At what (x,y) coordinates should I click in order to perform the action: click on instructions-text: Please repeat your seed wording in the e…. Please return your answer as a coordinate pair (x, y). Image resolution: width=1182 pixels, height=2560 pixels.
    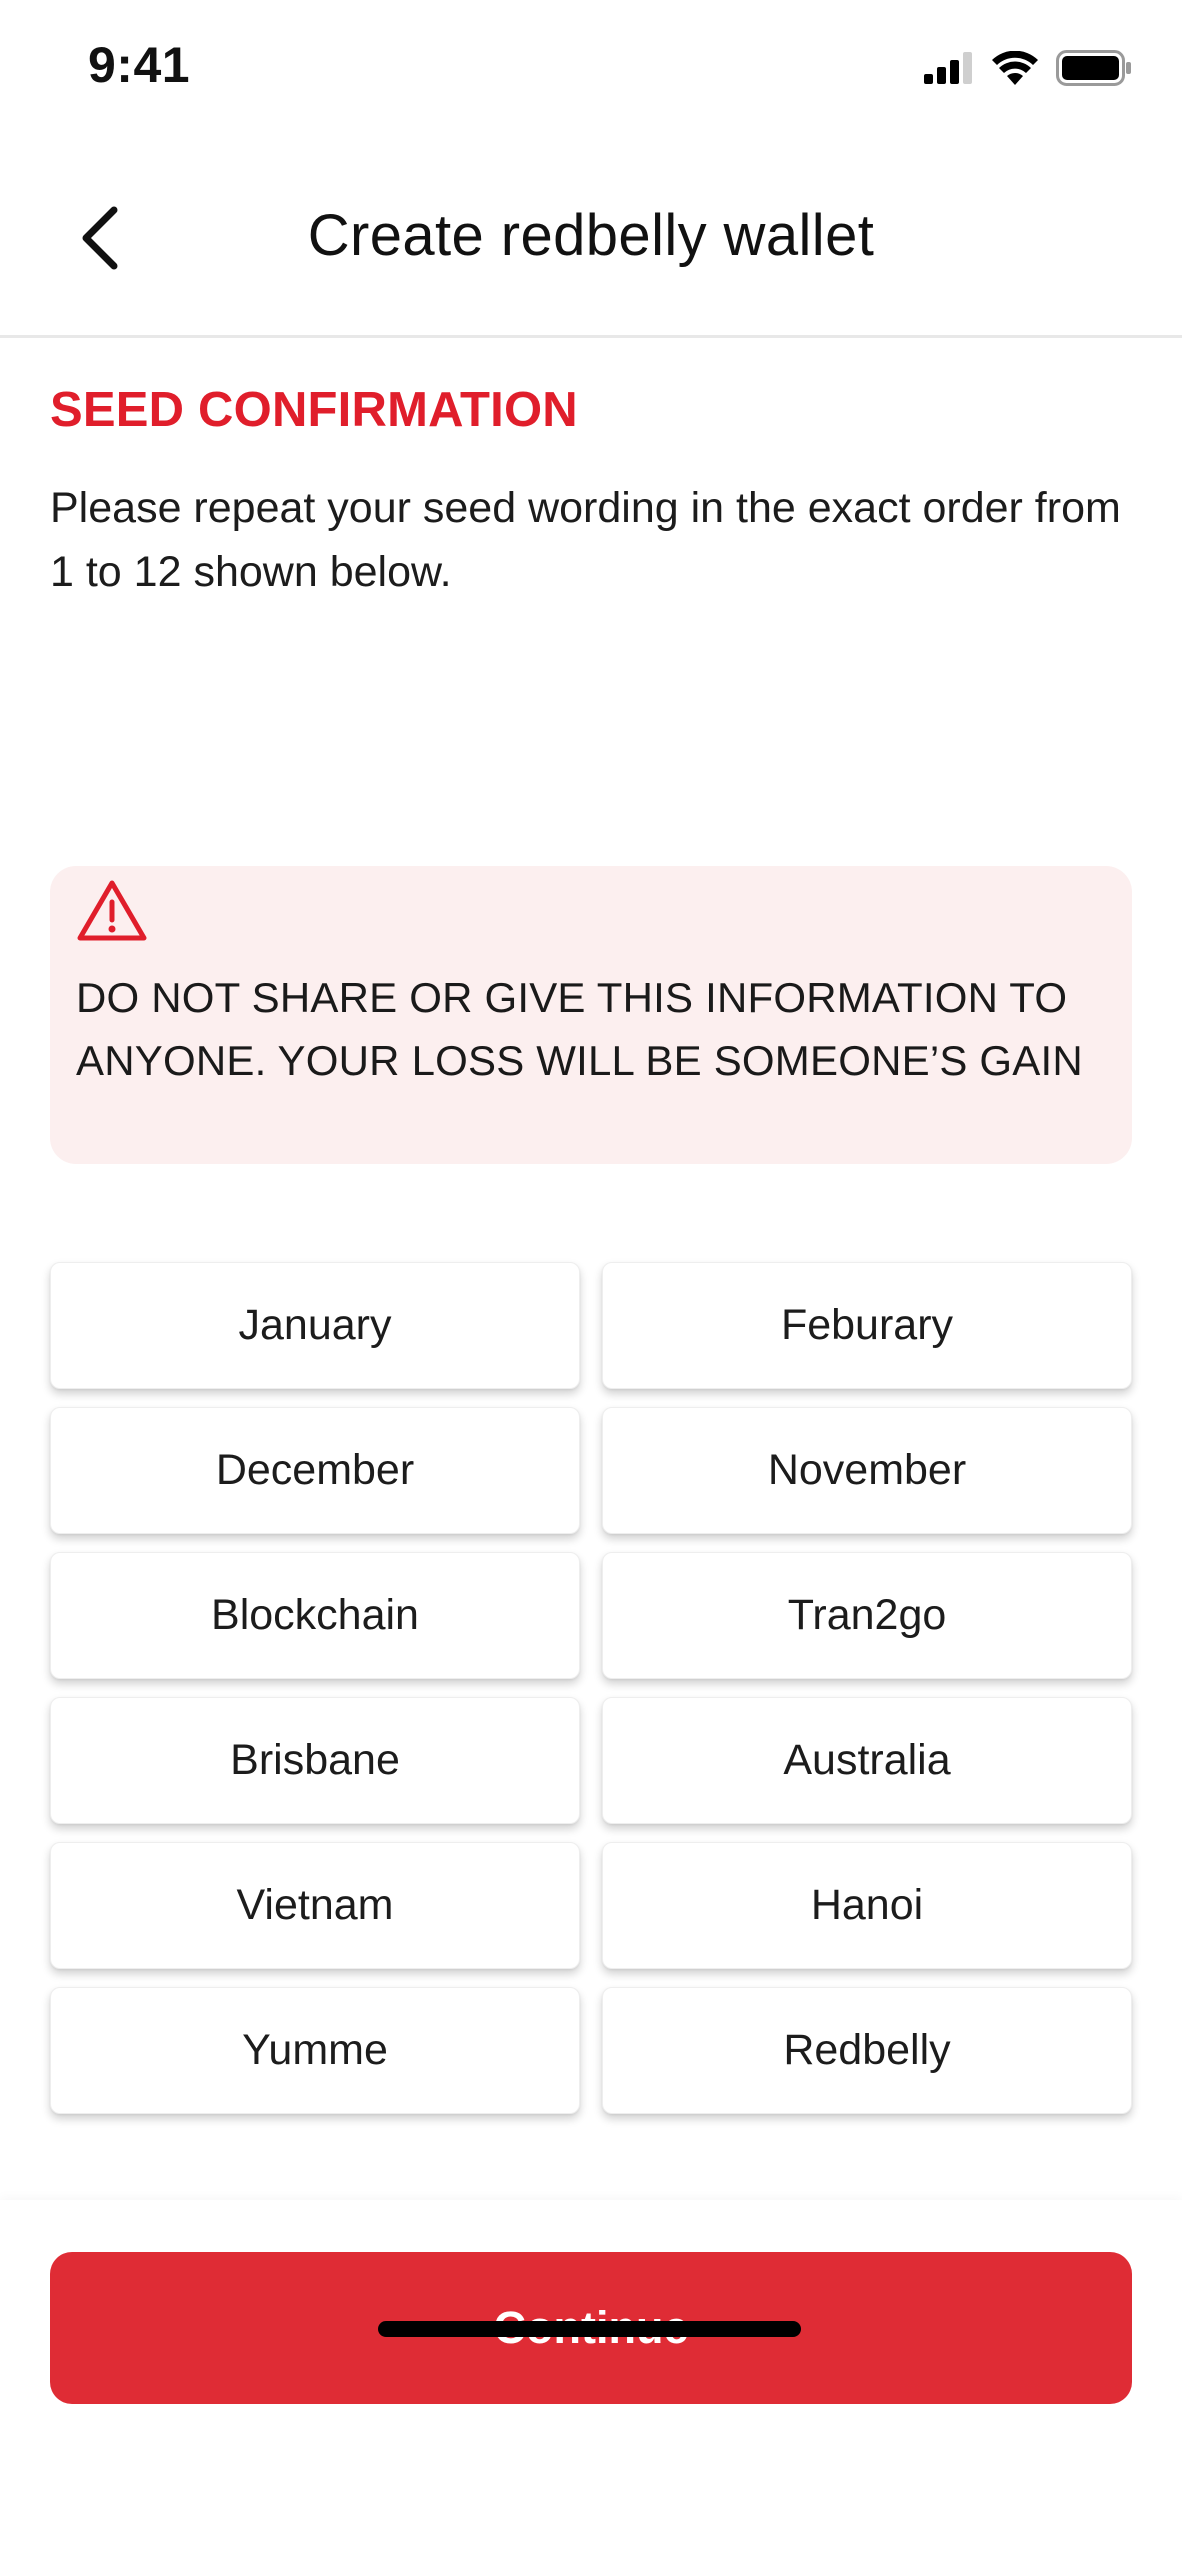
    Looking at the image, I should click on (585, 540).